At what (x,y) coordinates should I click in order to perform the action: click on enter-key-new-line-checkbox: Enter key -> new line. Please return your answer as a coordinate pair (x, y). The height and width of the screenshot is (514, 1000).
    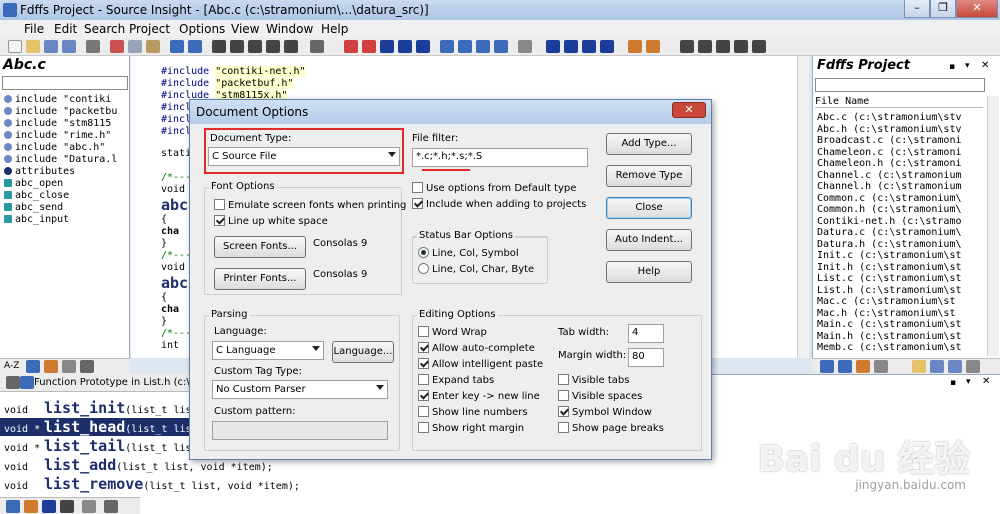
    Looking at the image, I should click on (479, 397).